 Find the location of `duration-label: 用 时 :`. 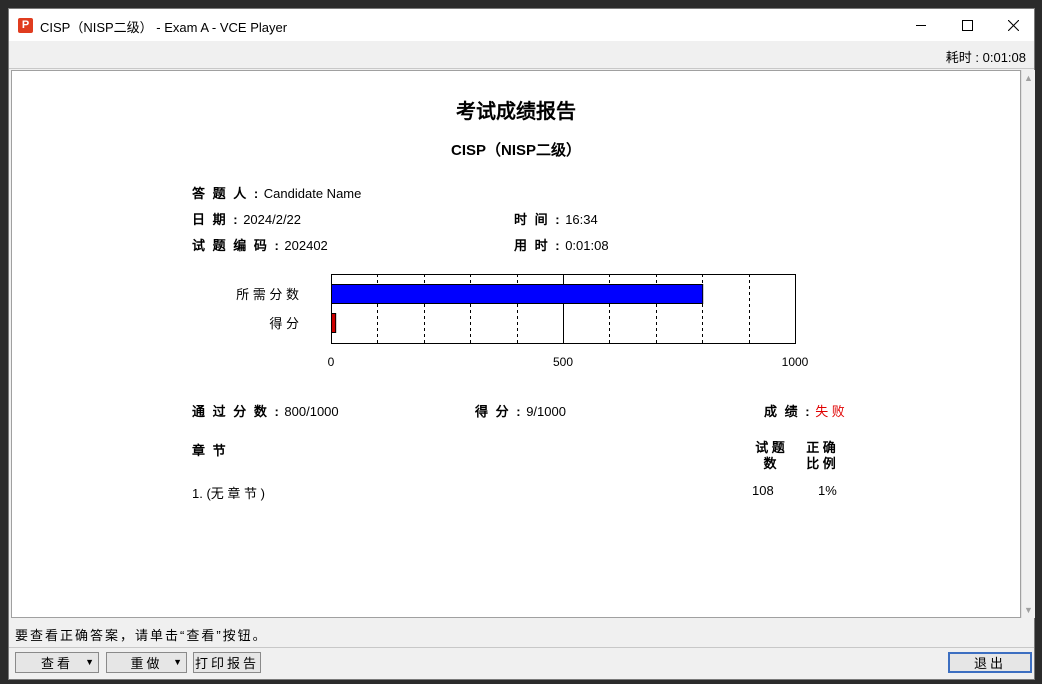

duration-label: 用 时 : is located at coordinates (538, 245).